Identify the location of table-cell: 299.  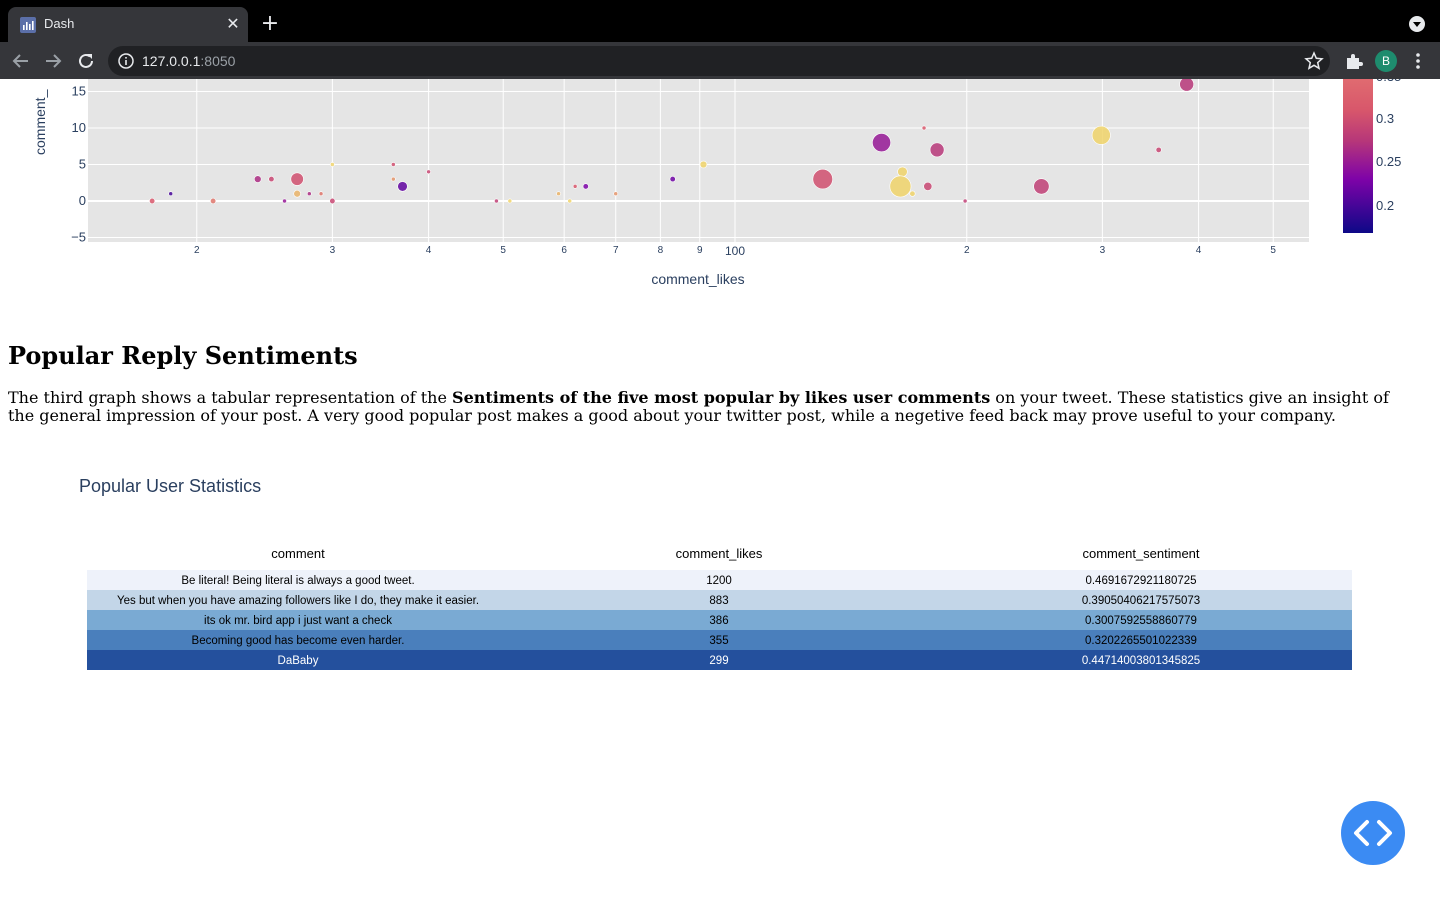
(718, 661).